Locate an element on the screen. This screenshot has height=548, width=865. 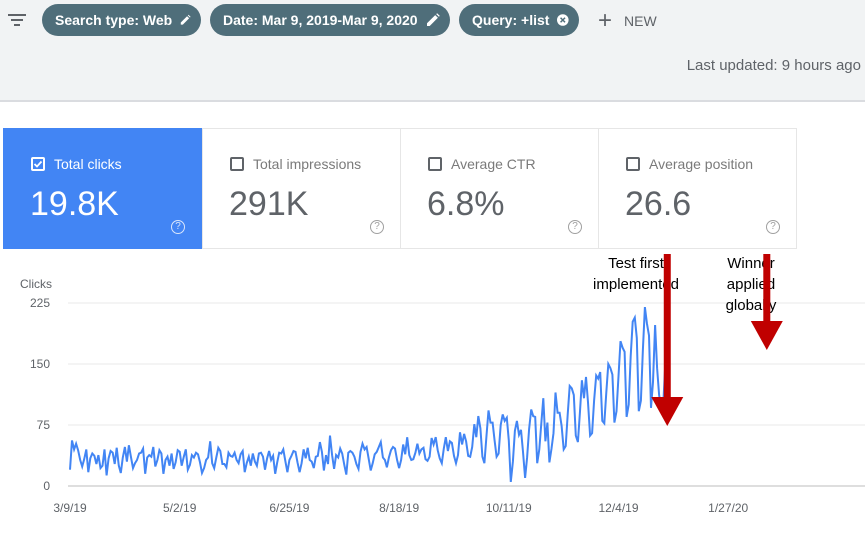
x-tick-label: 1/27/20 is located at coordinates (728, 508).